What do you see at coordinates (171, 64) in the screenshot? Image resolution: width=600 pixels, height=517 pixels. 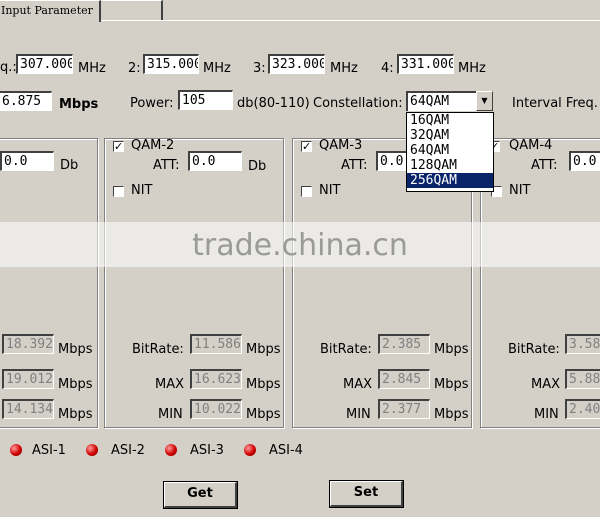 I see `freq-2-input: 315.000` at bounding box center [171, 64].